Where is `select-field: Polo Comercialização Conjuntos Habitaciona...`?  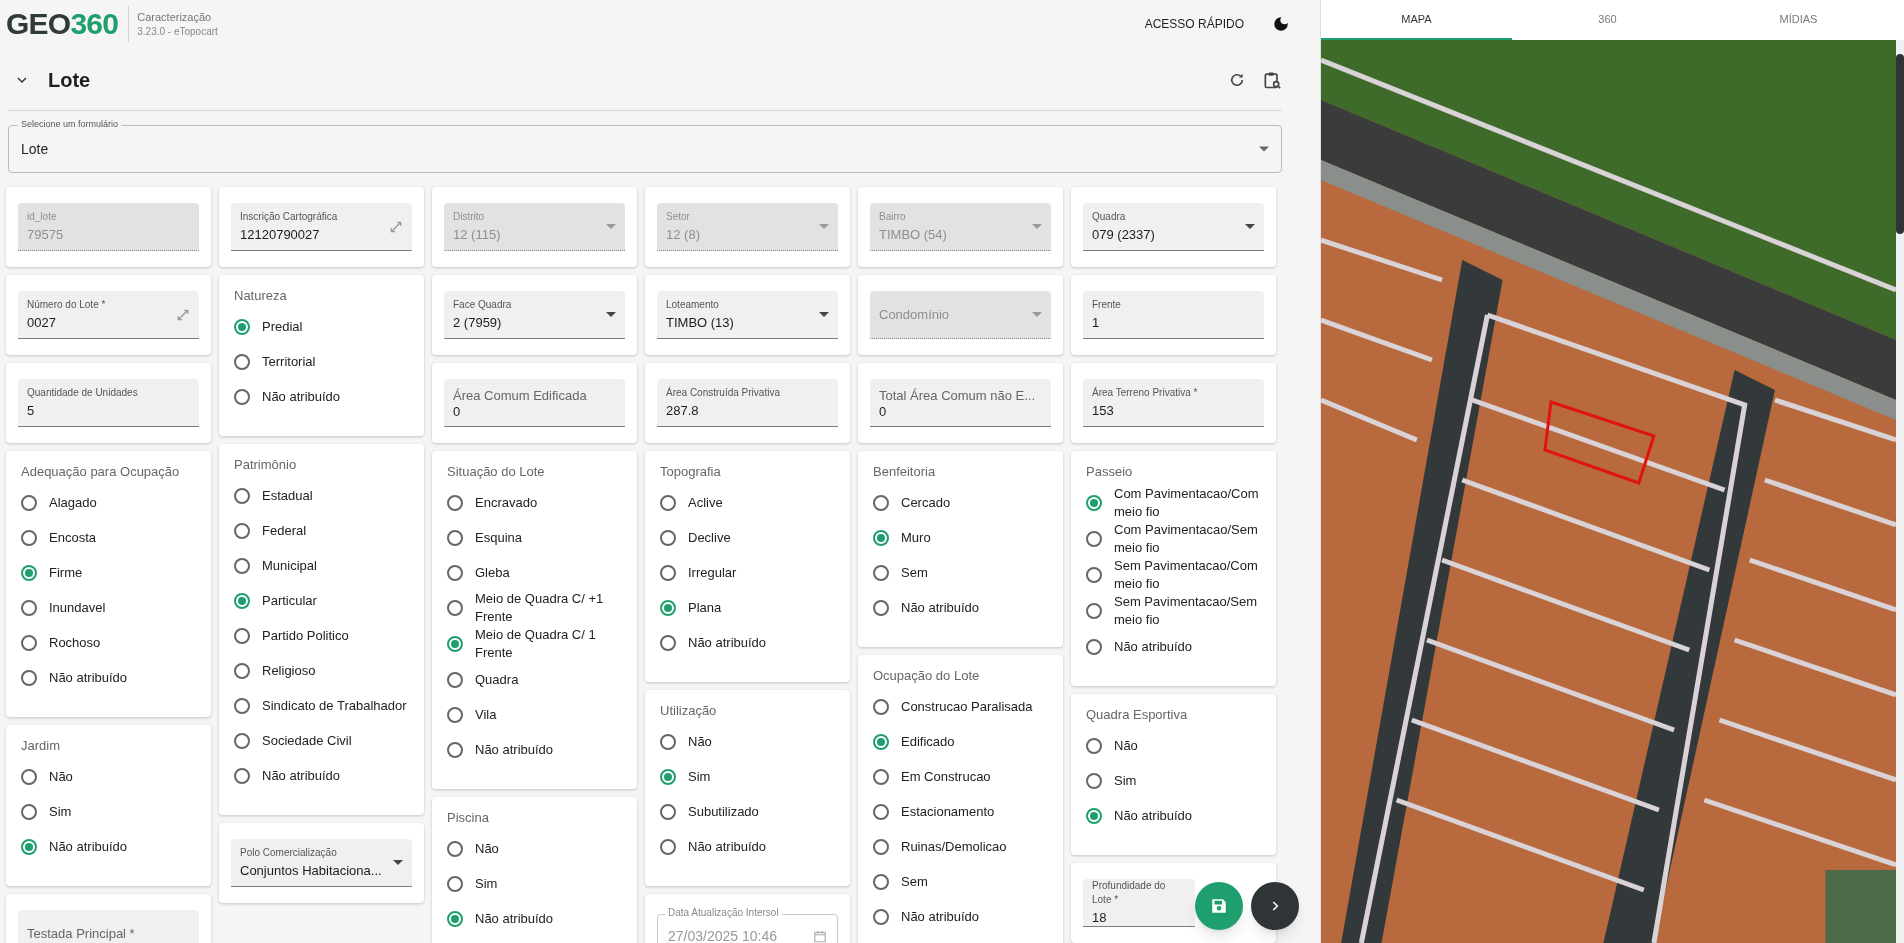
select-field: Polo Comercialização Conjuntos Habitaciona... is located at coordinates (321, 863).